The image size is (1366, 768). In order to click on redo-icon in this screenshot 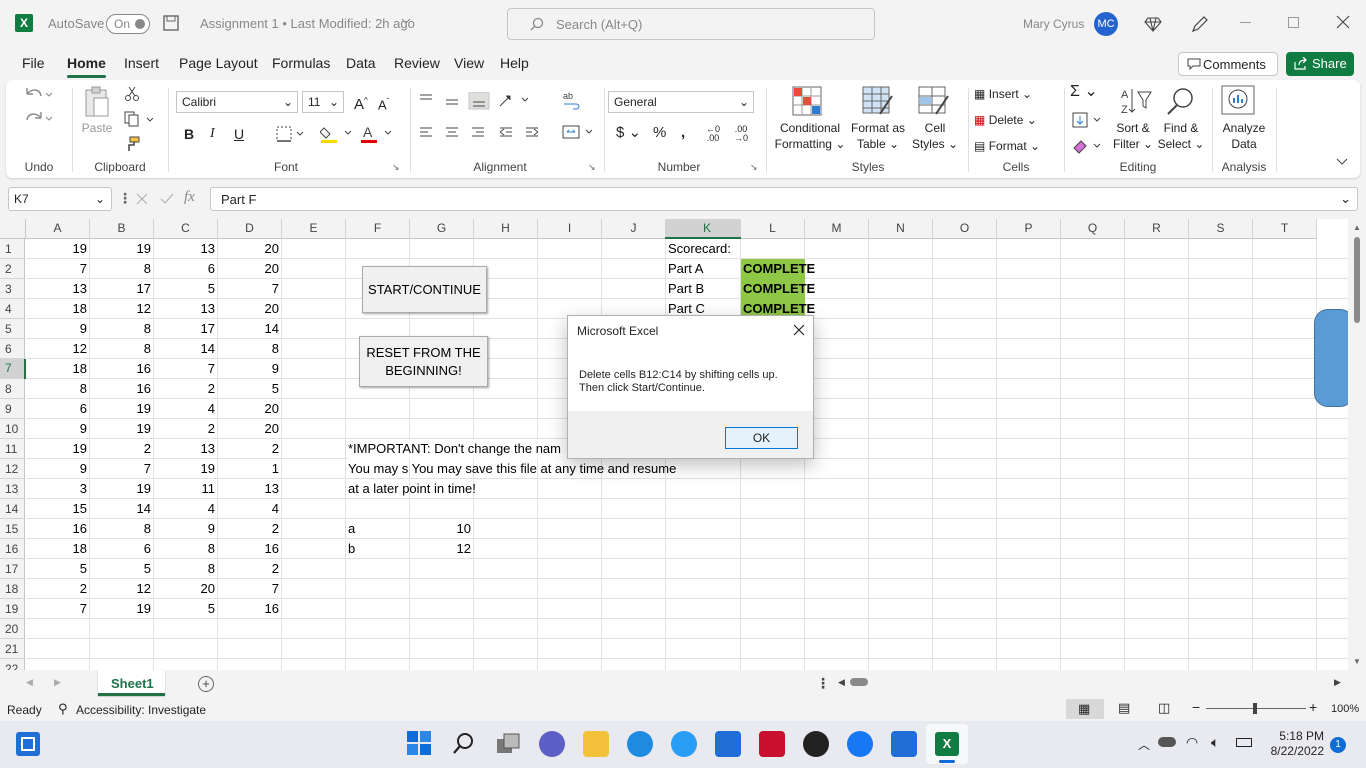, I will do `click(38, 120)`.